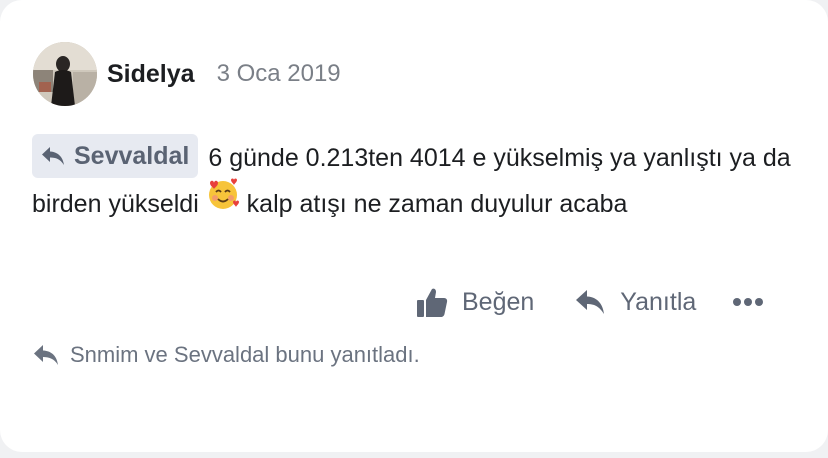 The image size is (828, 458). Describe the element at coordinates (748, 302) in the screenshot. I see `more-dots-icon` at that location.